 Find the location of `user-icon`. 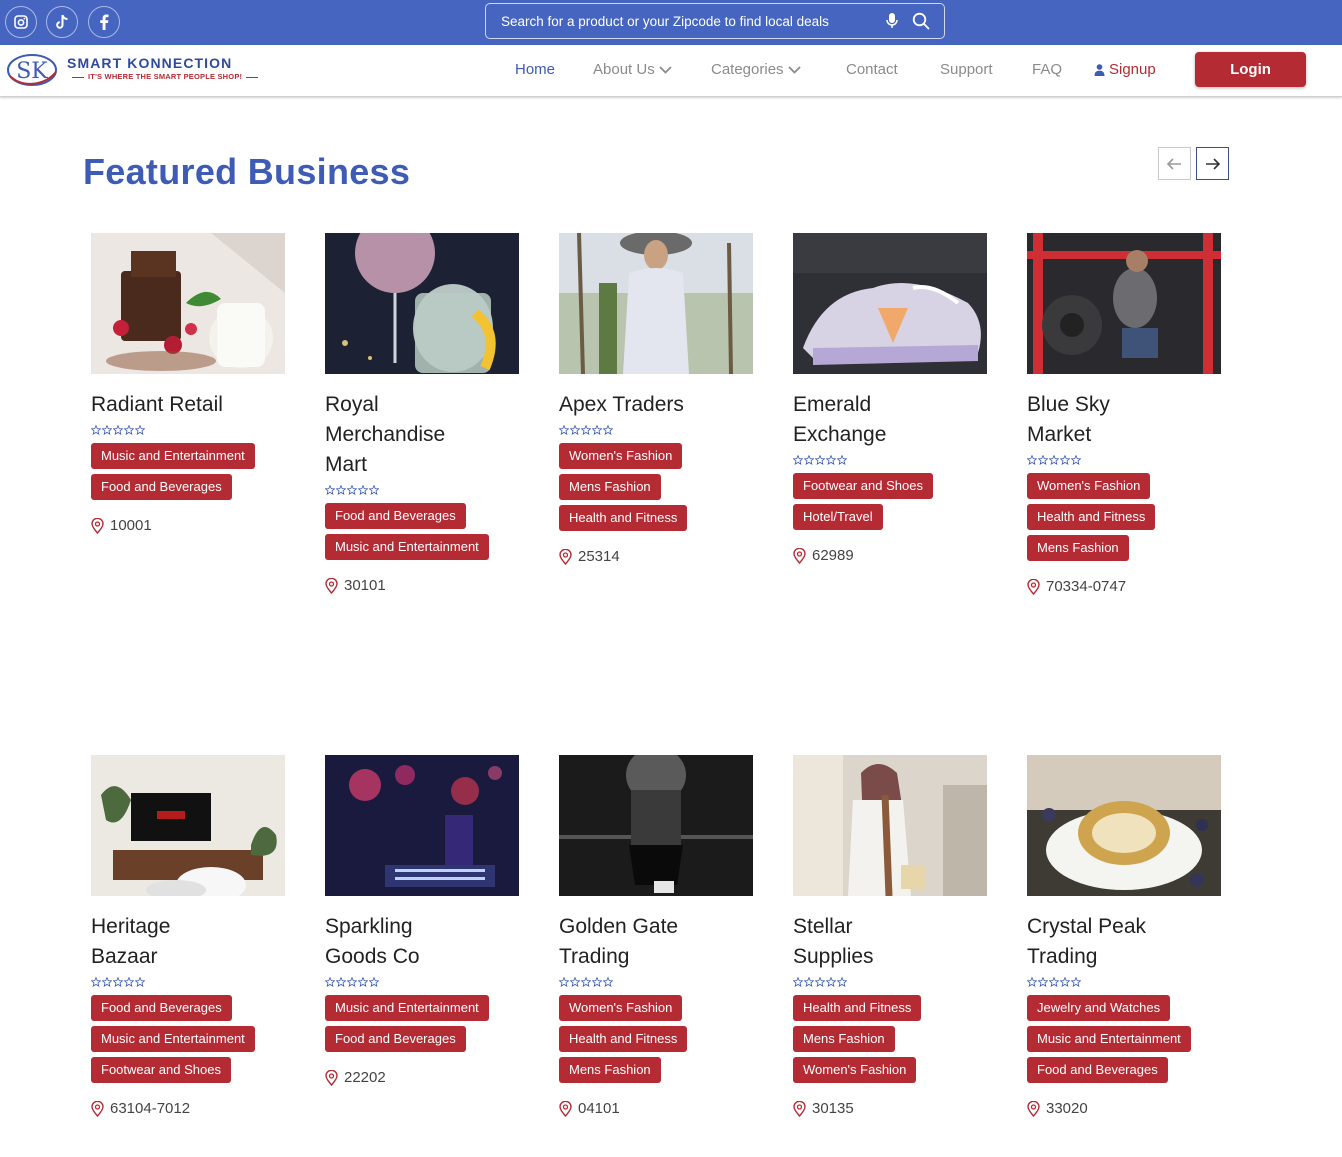

user-icon is located at coordinates (1099, 69).